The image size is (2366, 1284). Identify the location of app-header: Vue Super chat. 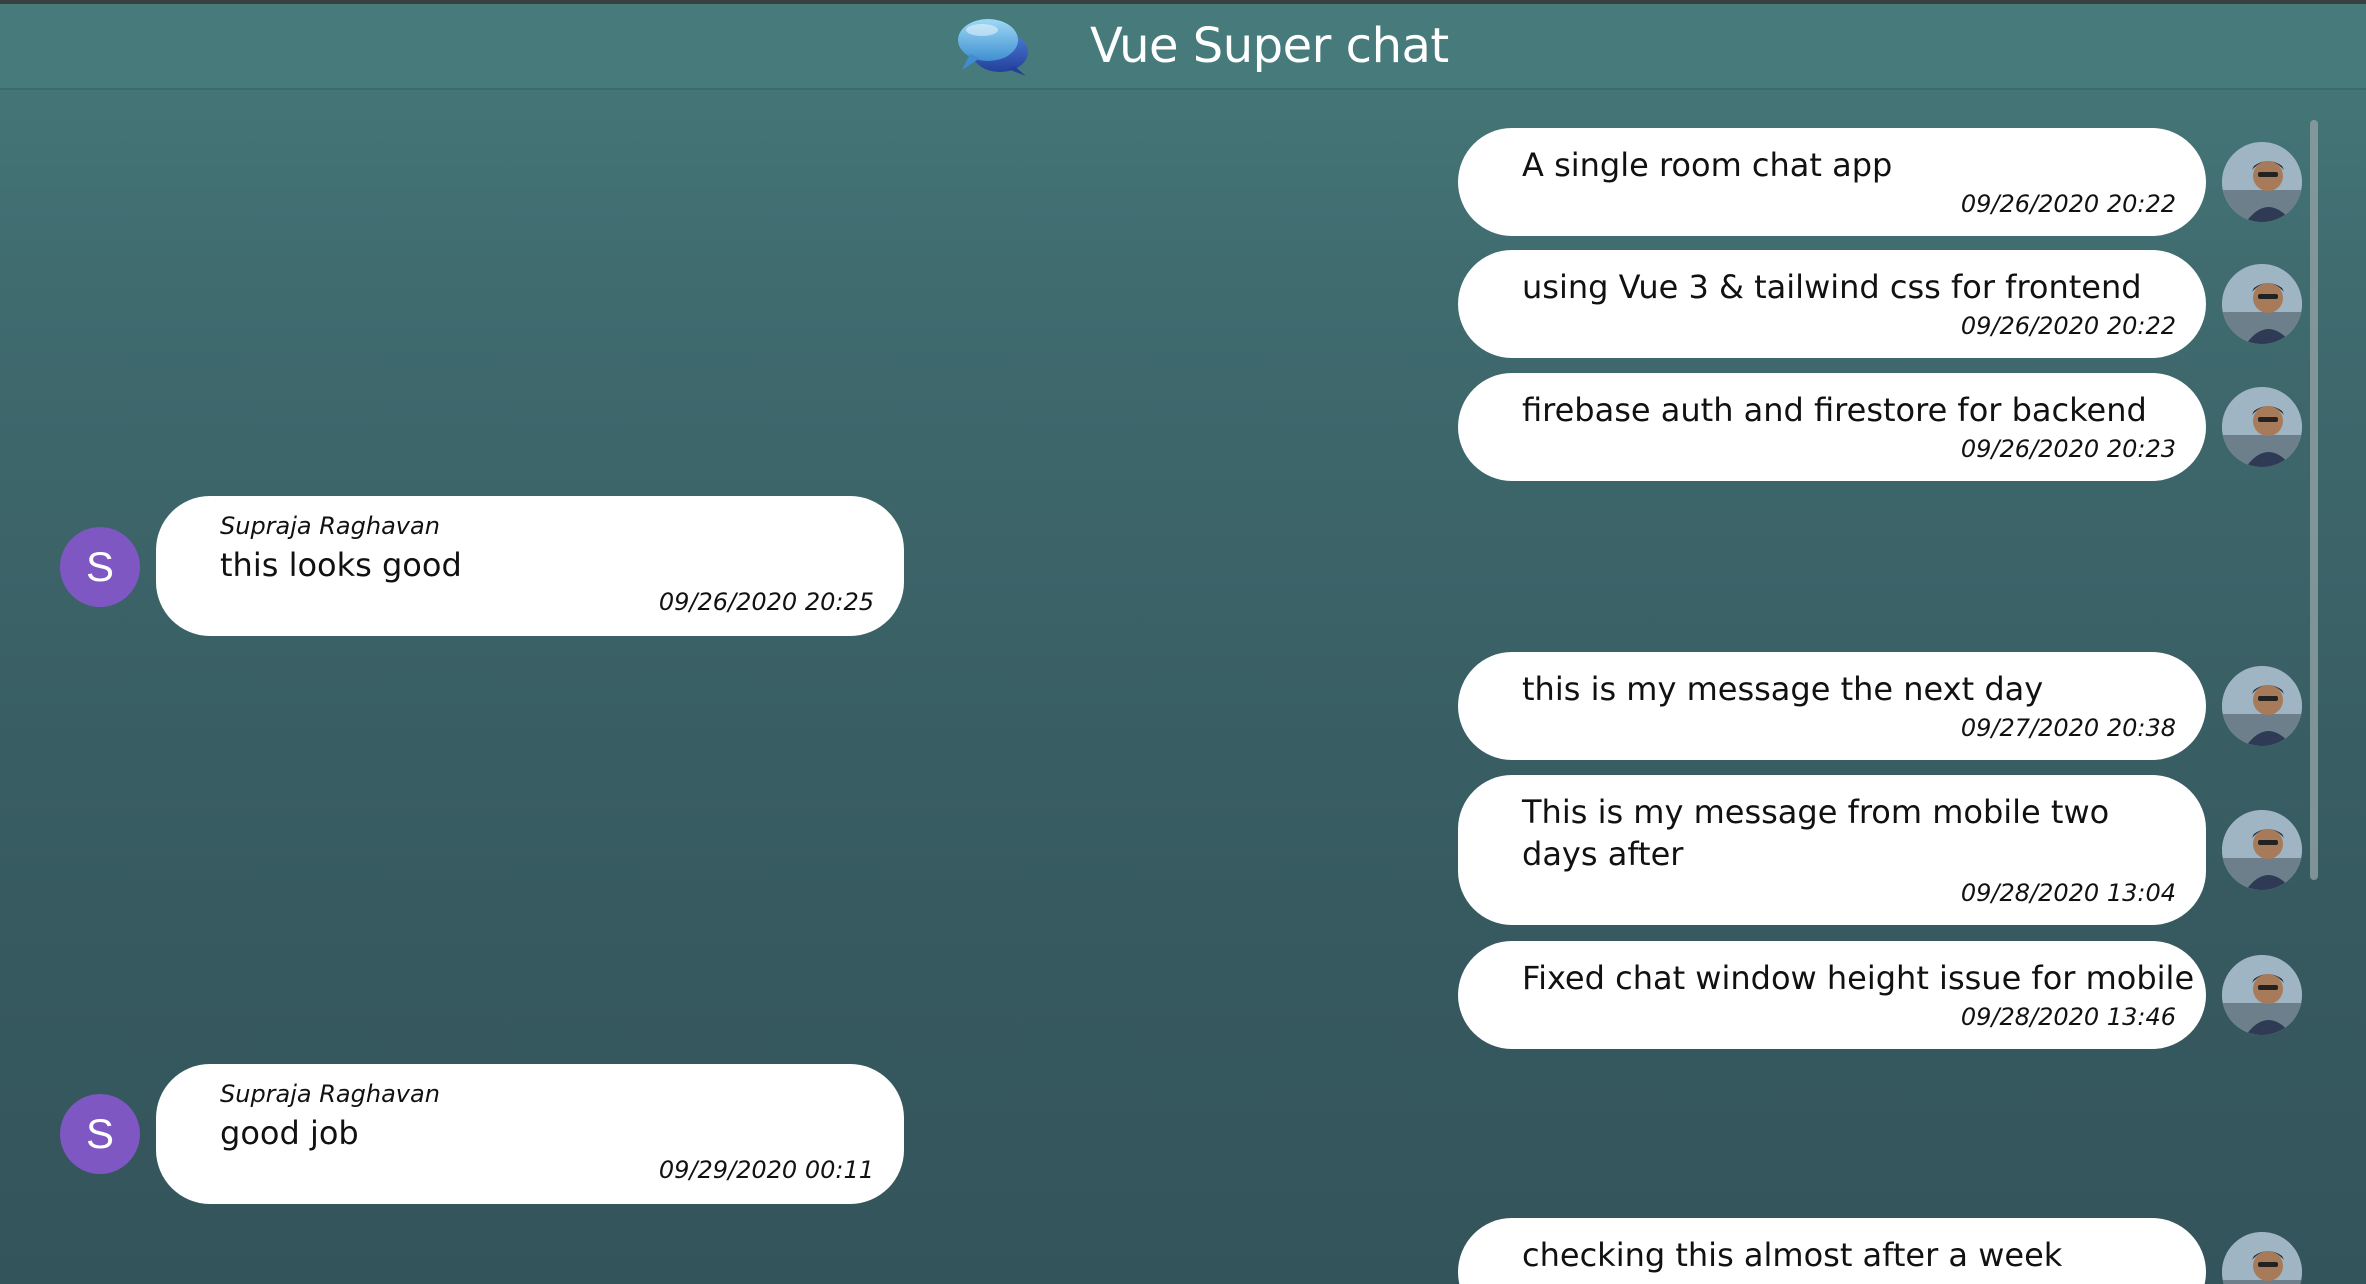
(1183, 47).